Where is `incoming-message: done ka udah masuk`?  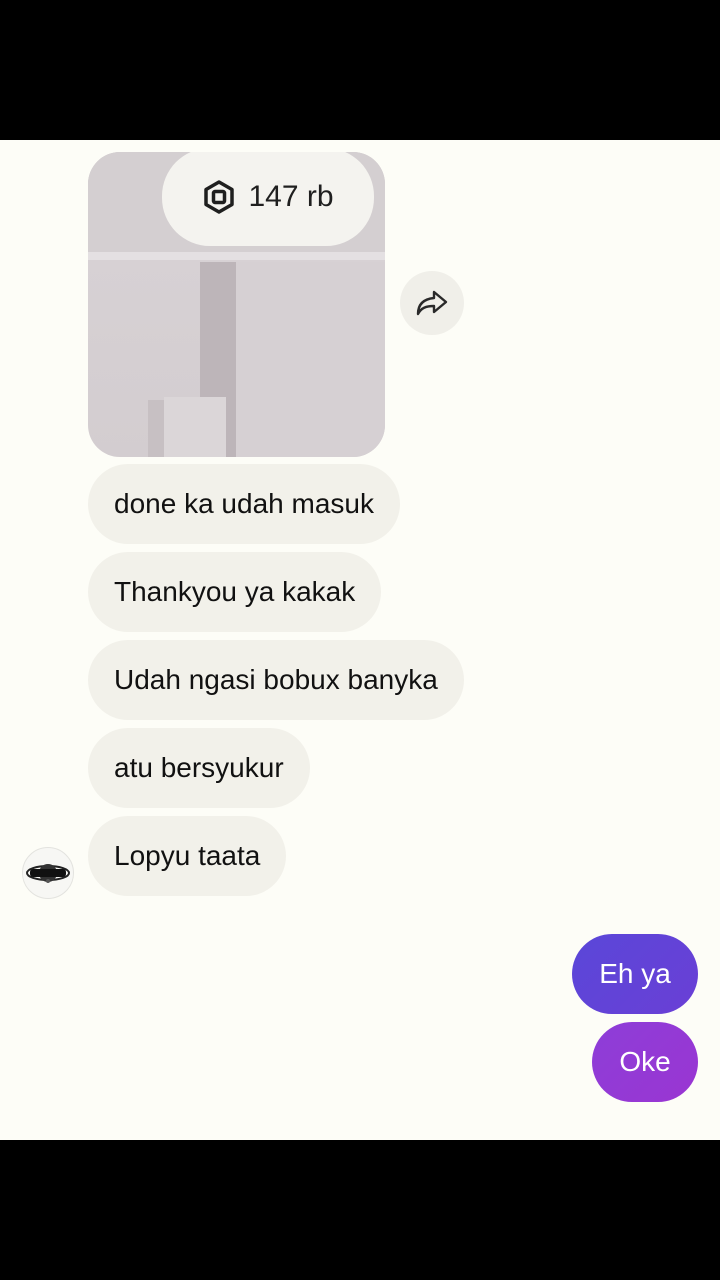
incoming-message: done ka udah masuk is located at coordinates (244, 504).